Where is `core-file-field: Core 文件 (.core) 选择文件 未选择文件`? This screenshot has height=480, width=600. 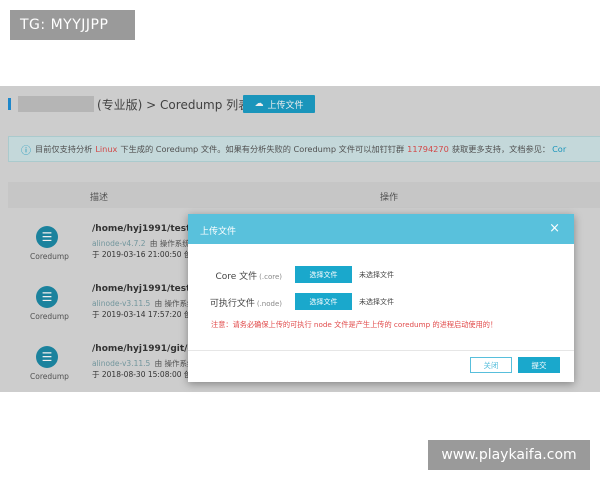
core-file-field: Core 文件 (.core) 选择文件 未选择文件 is located at coordinates (381, 275).